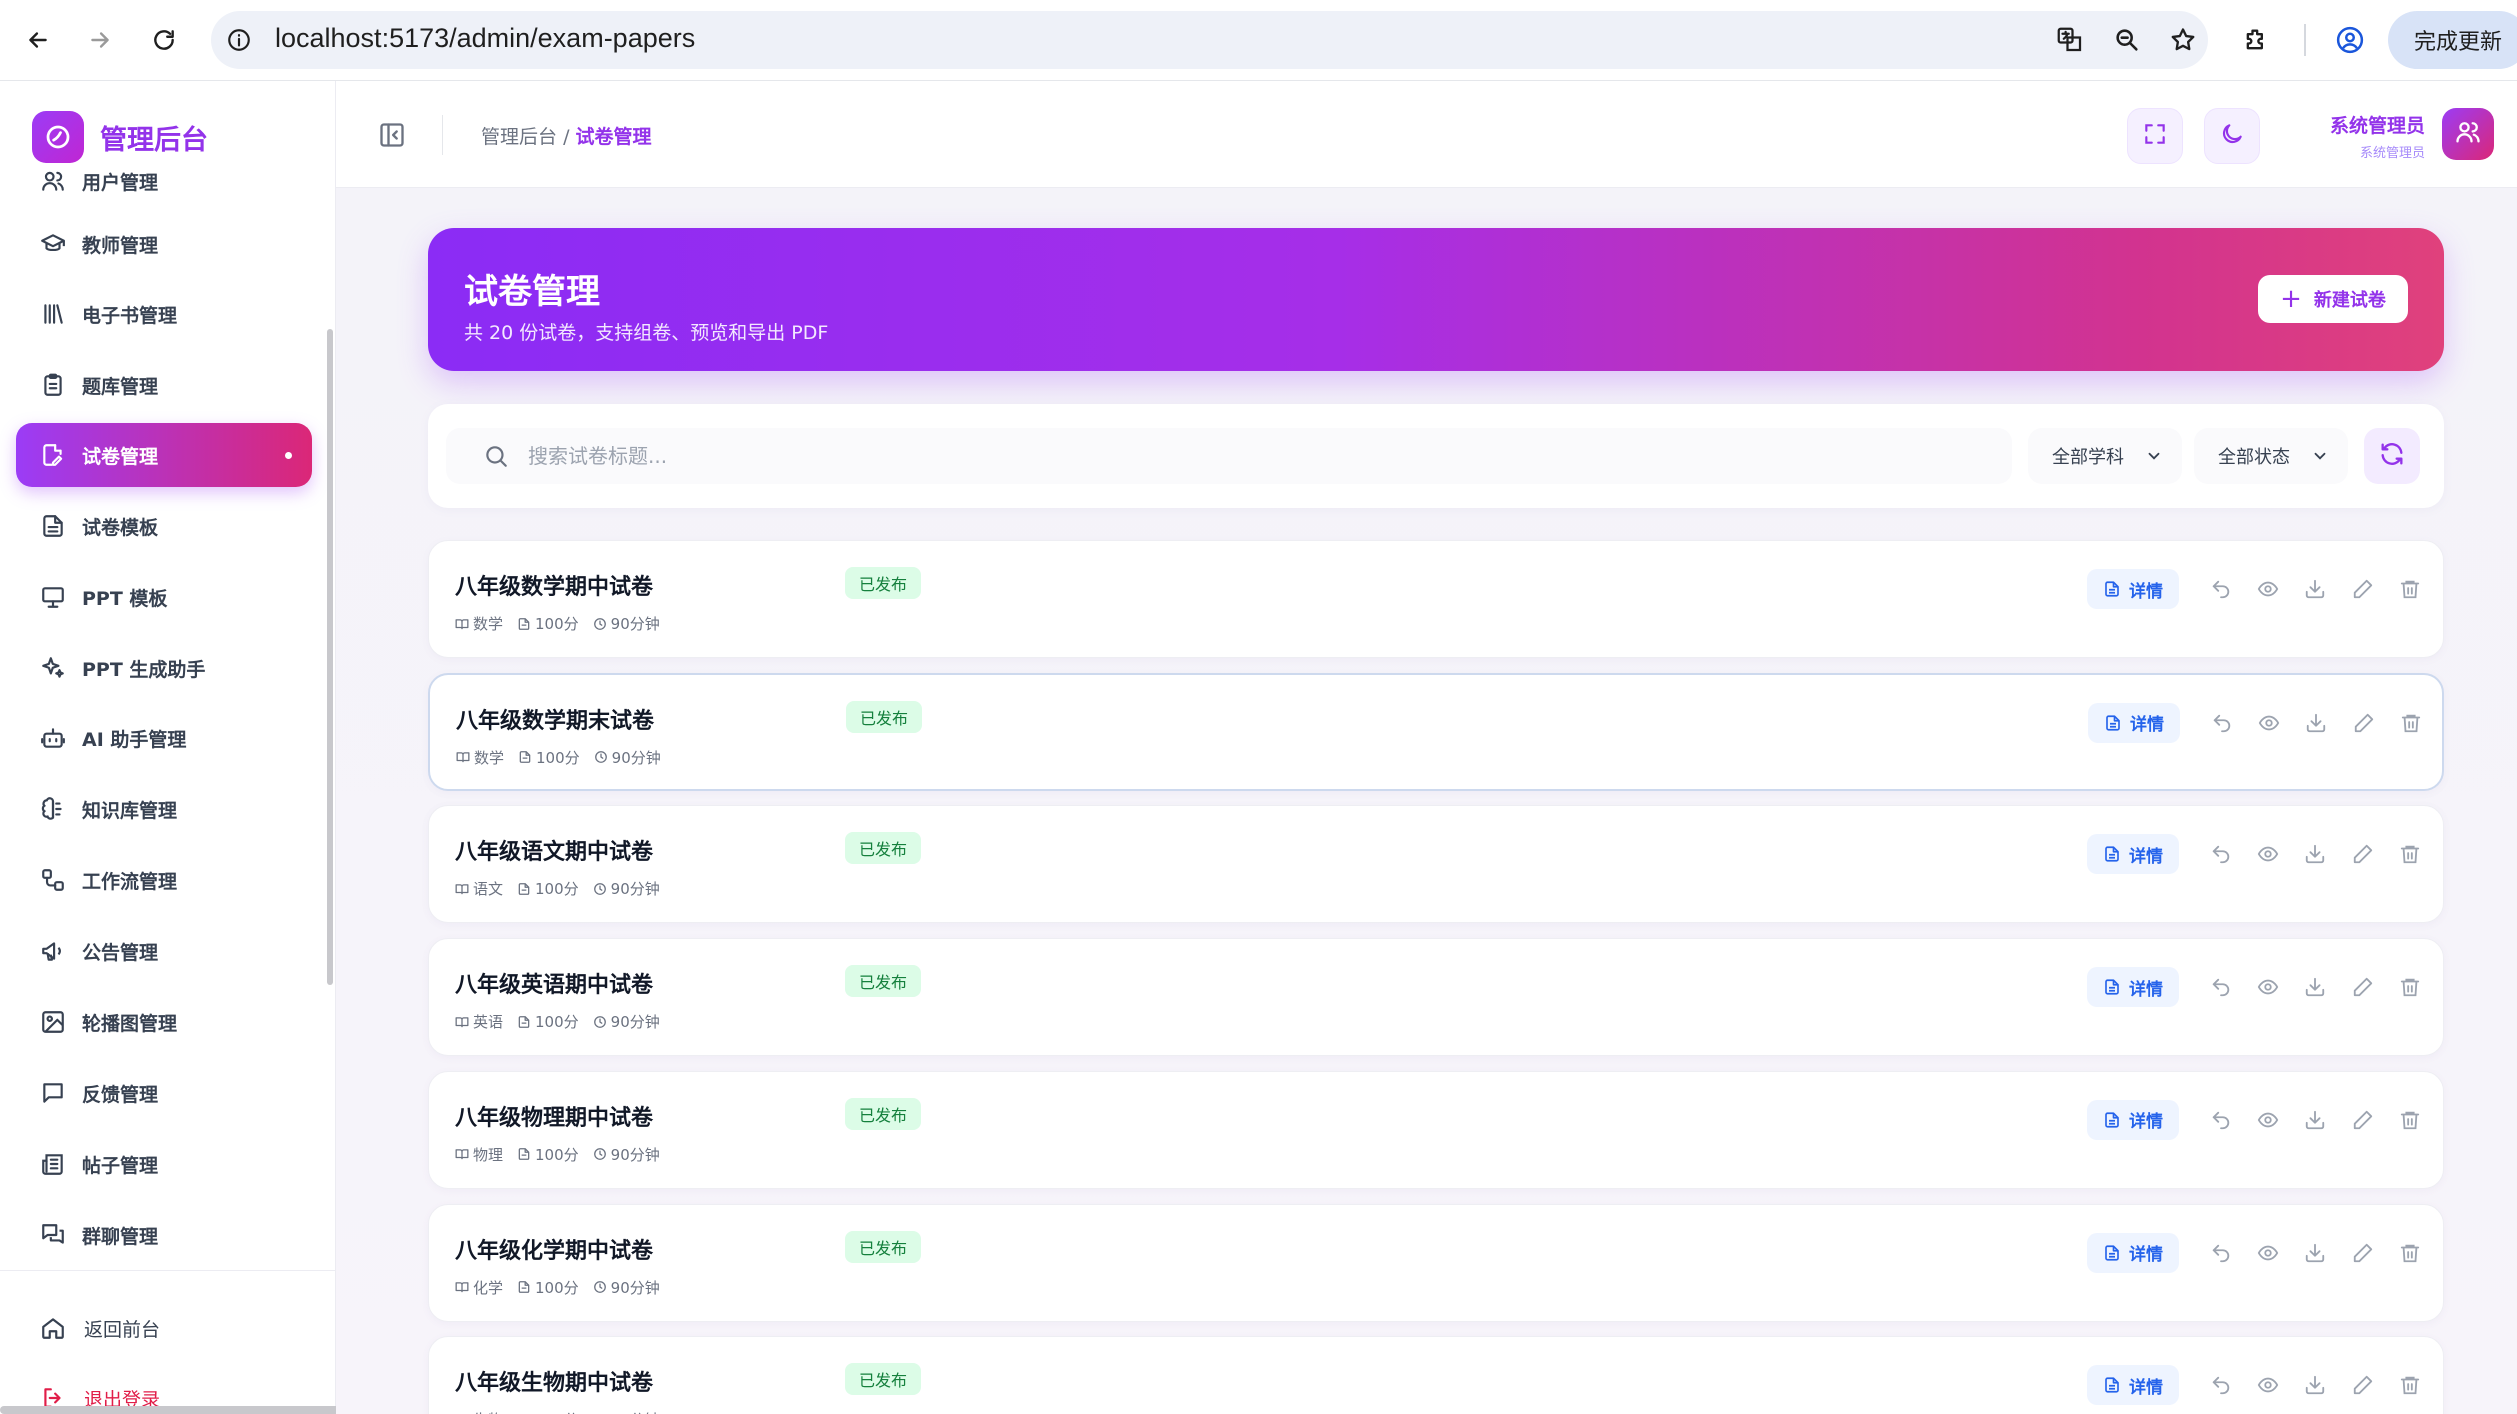  I want to click on site-info-icon, so click(239, 40).